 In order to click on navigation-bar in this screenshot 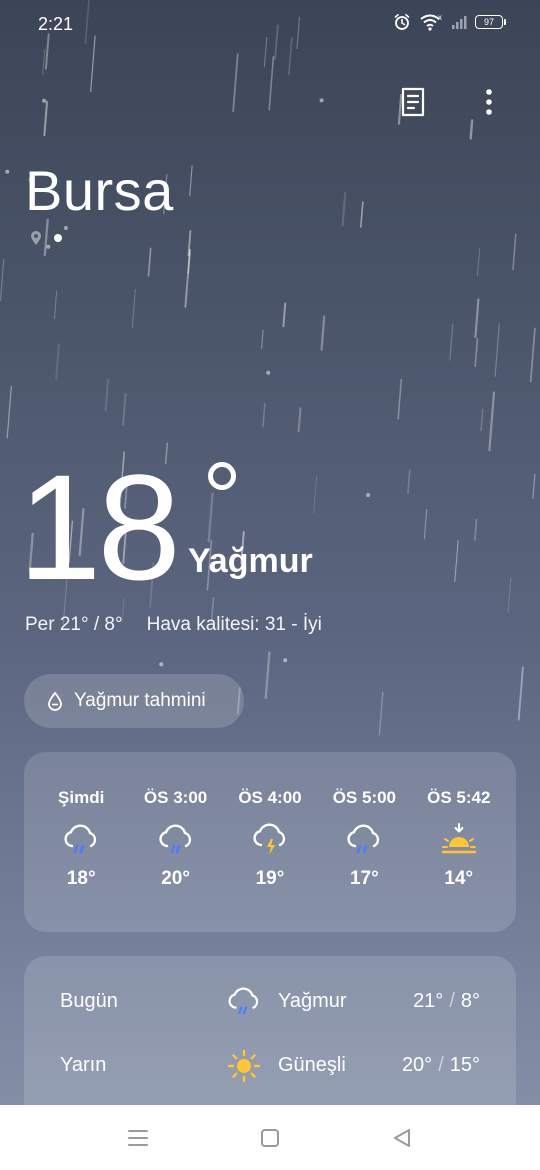, I will do `click(270, 1137)`.